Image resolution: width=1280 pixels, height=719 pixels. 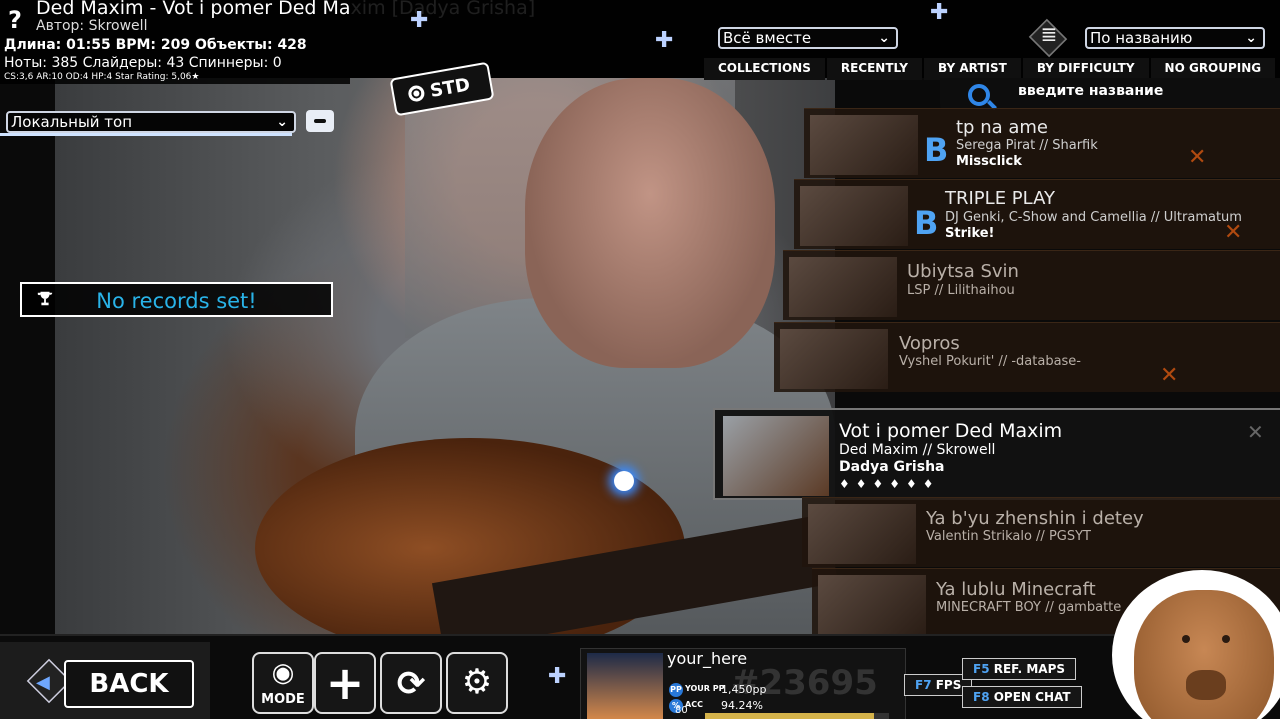 I want to click on mode-badge-label: STD, so click(x=450, y=87).